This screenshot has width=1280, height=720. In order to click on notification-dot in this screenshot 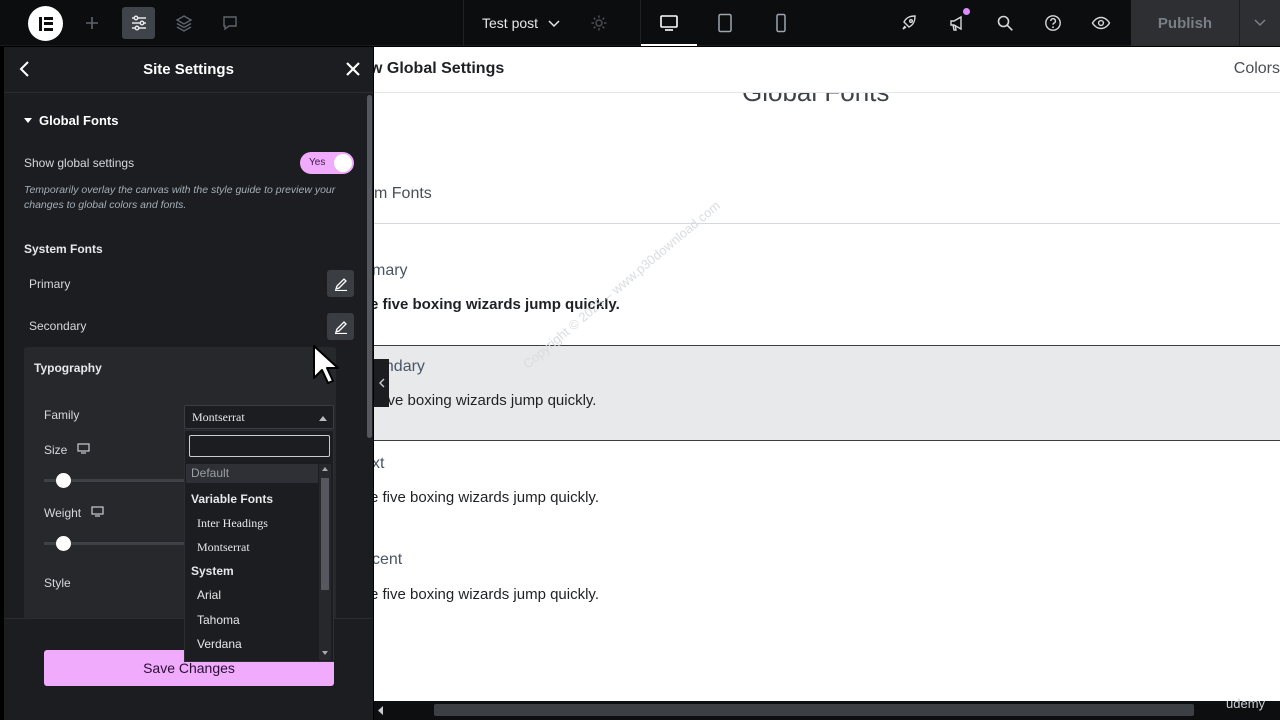, I will do `click(966, 11)`.